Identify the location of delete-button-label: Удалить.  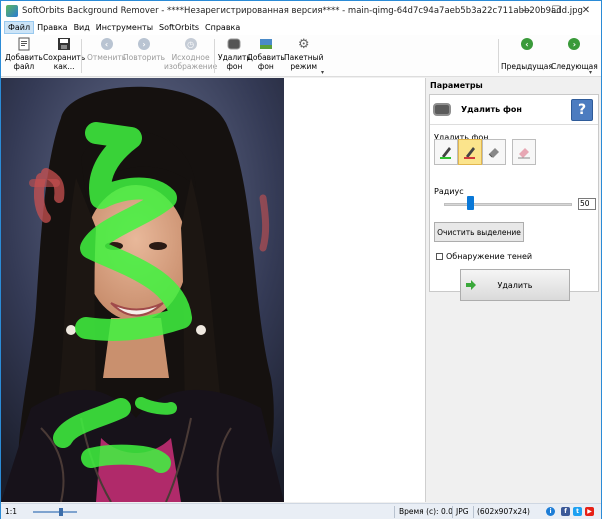
(515, 285).